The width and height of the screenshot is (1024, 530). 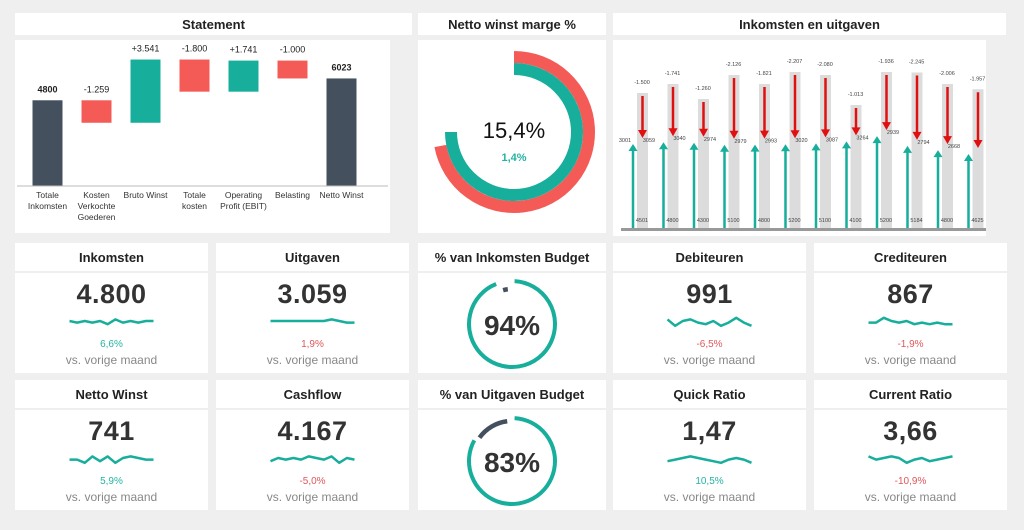 I want to click on net-label: 2794, so click(x=923, y=143).